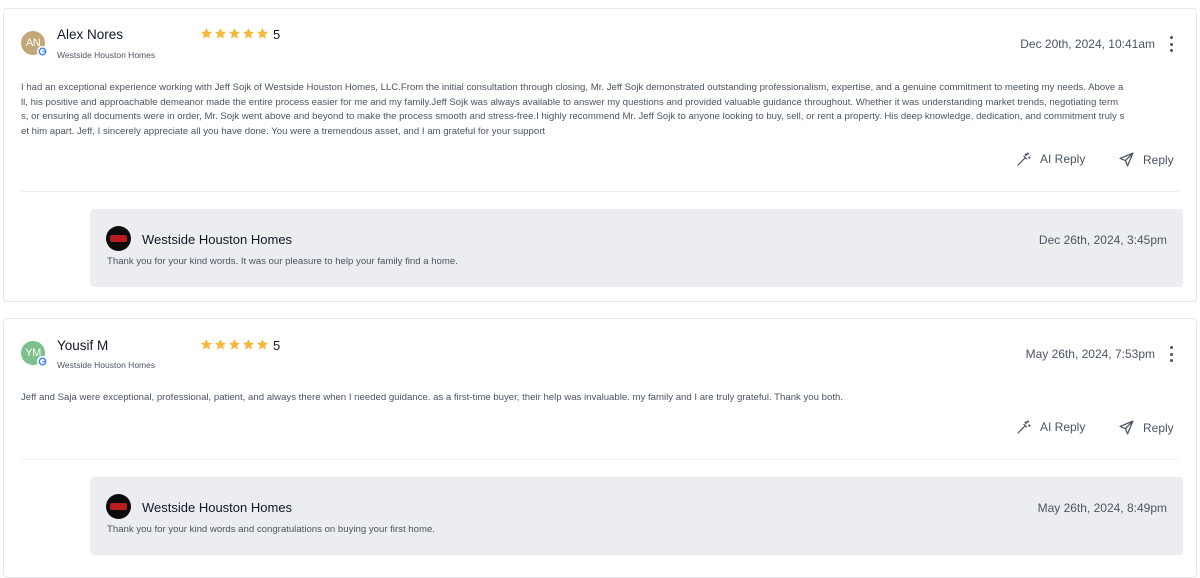 The height and width of the screenshot is (578, 1200). Describe the element at coordinates (1090, 354) in the screenshot. I see `review-date: May 26th, 2024, 7:53pm` at that location.